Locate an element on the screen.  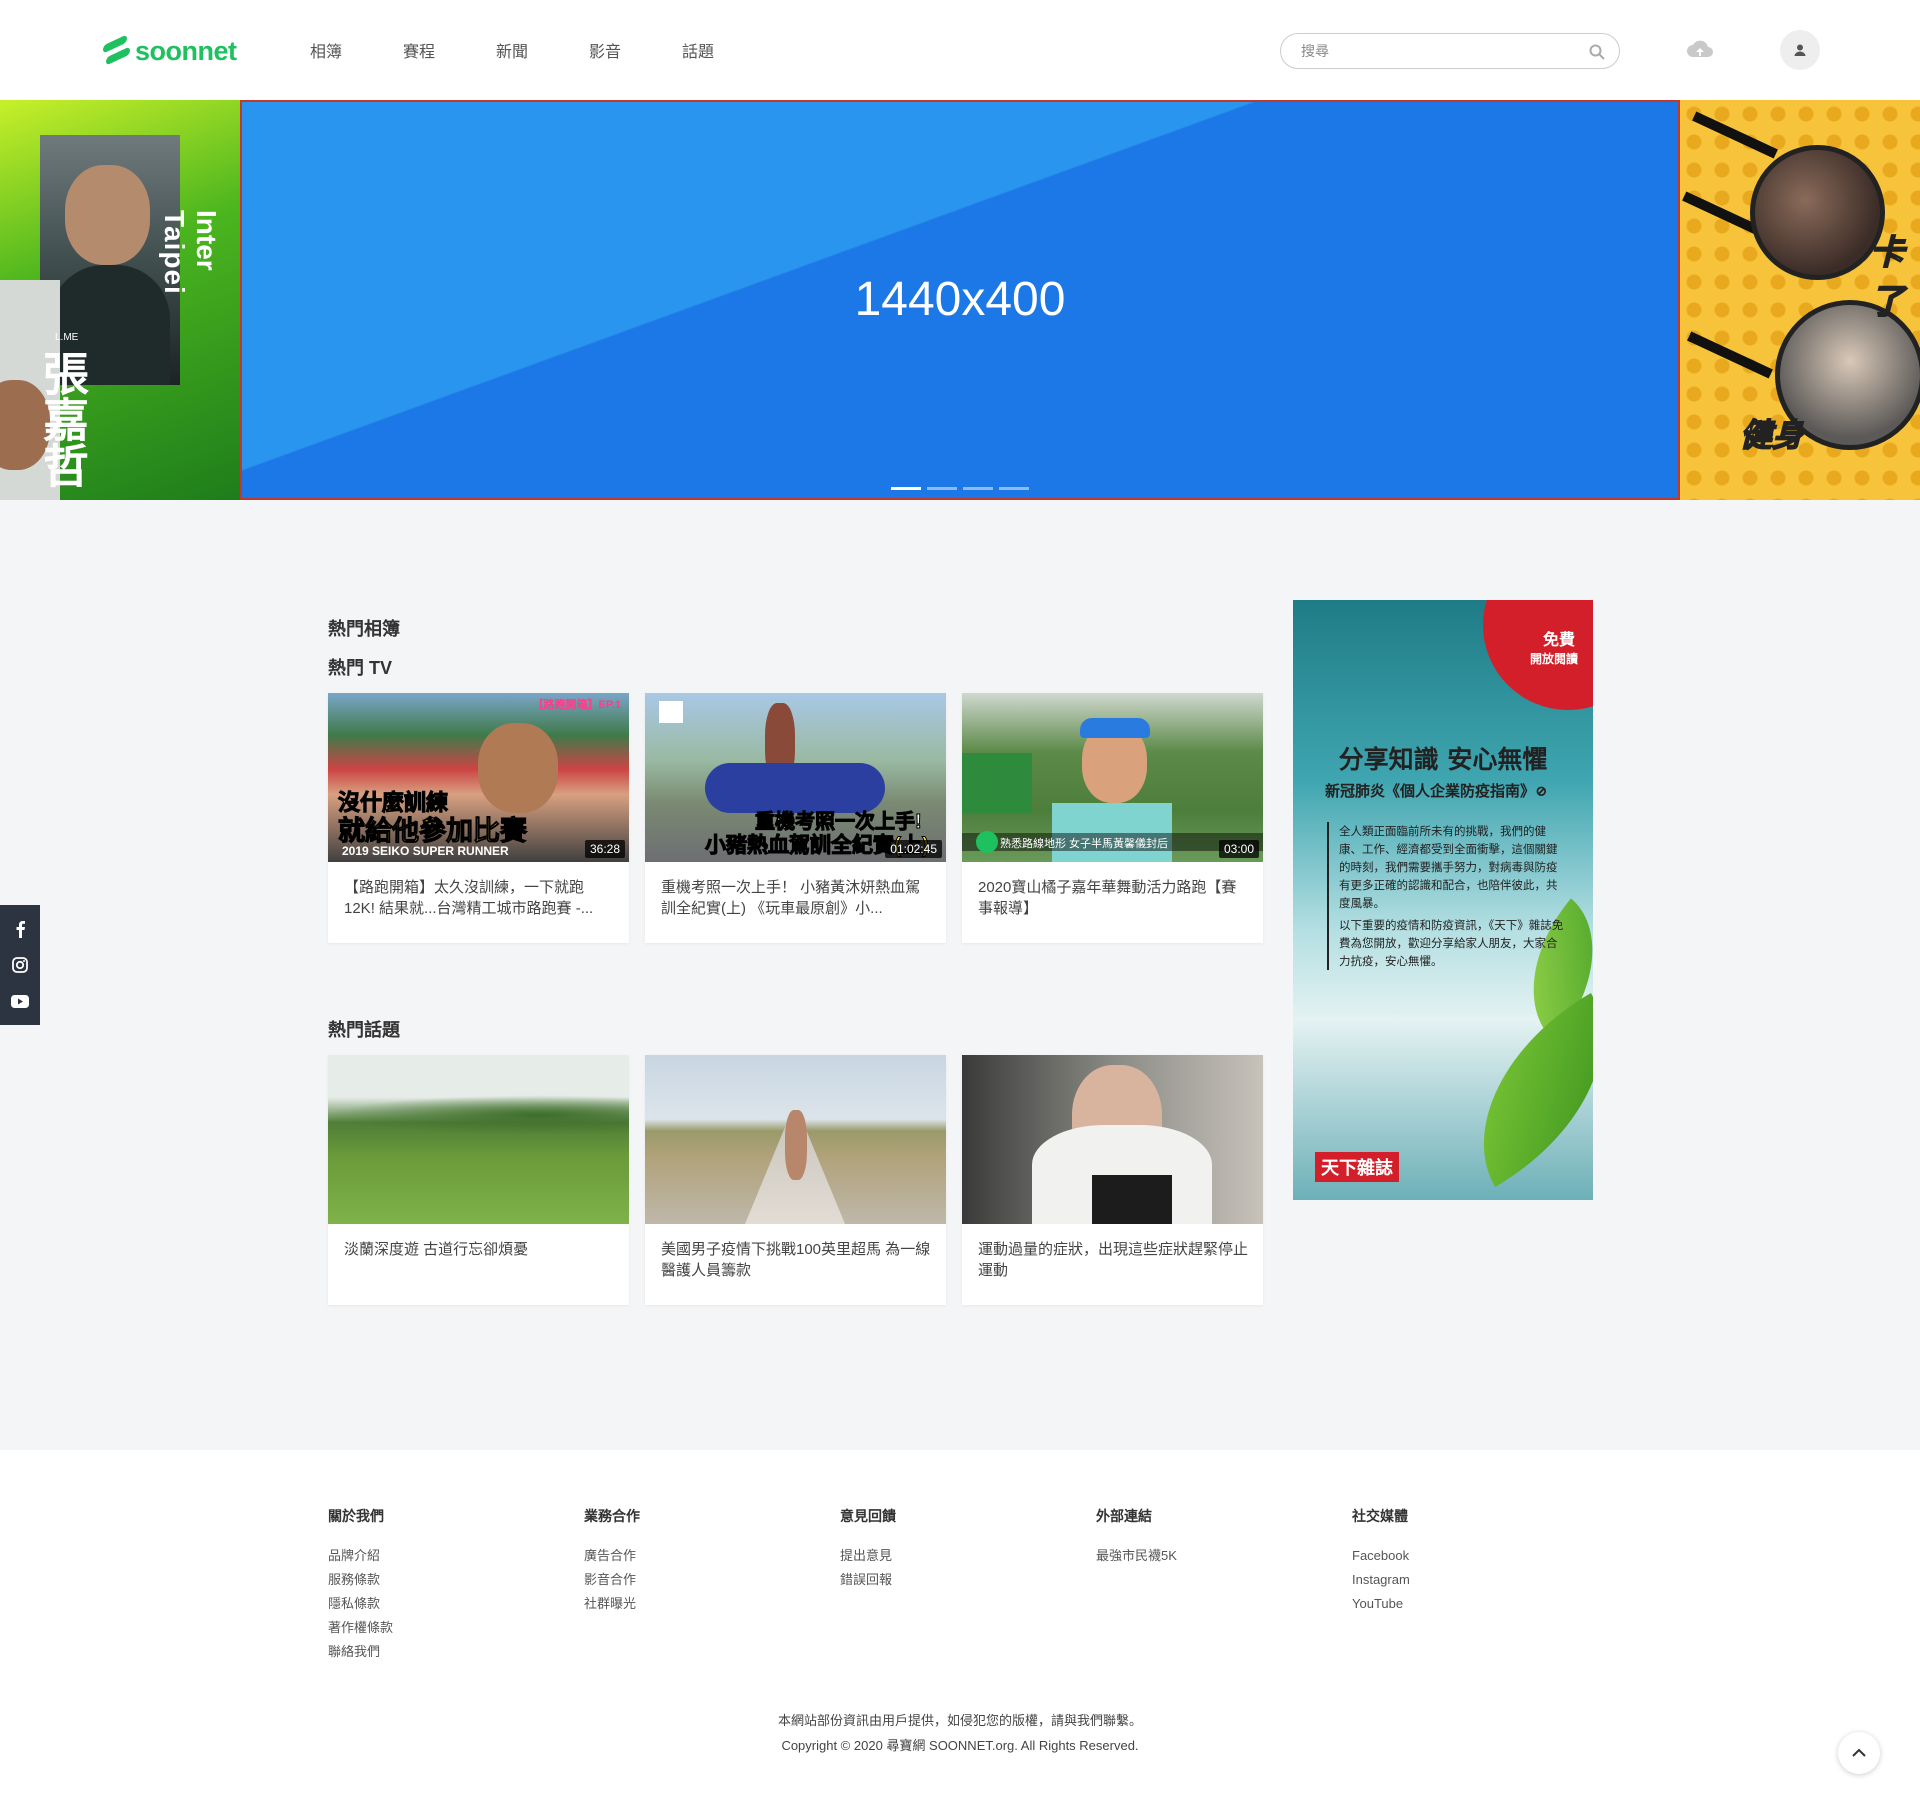
card-title: 淡蘭深度遊 古道行忘卻煩憂 is located at coordinates (479, 1249).